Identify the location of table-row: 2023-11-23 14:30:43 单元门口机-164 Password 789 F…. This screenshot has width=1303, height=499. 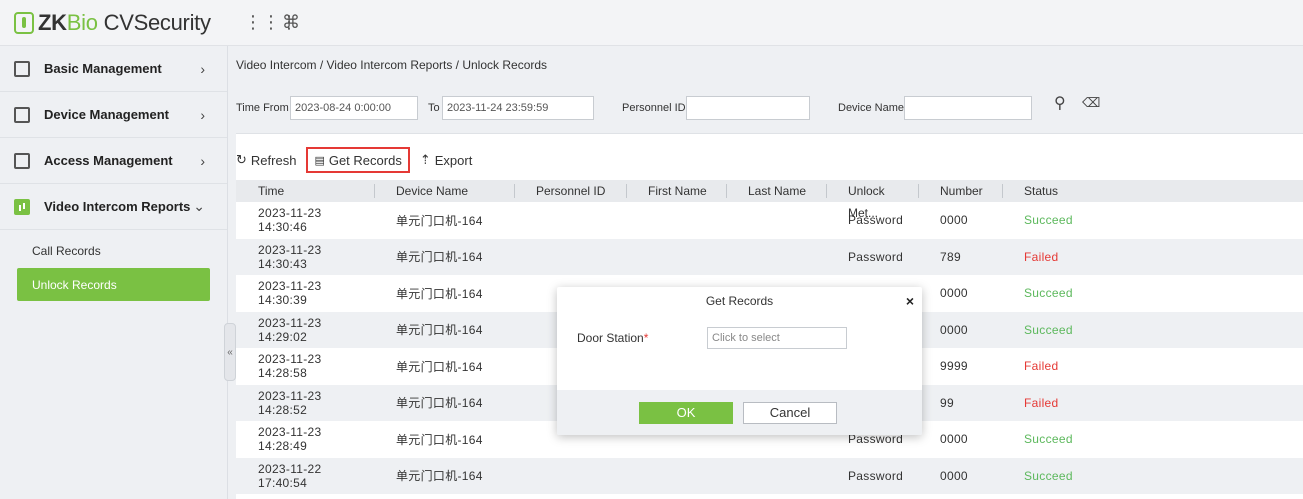
(769, 256).